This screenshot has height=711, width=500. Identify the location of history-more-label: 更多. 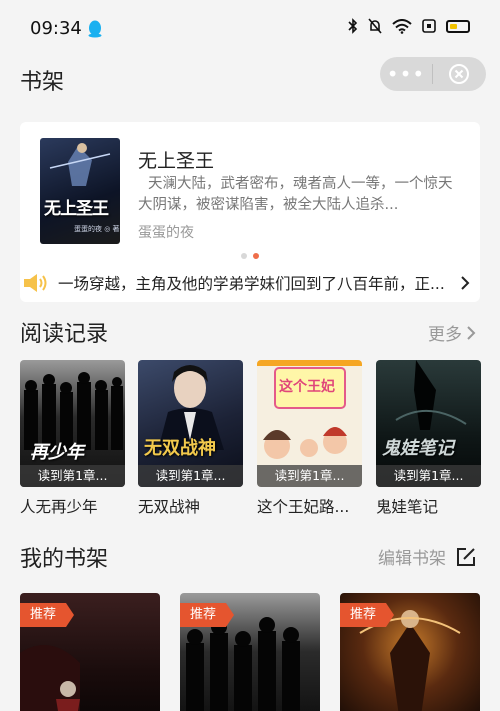
(445, 335).